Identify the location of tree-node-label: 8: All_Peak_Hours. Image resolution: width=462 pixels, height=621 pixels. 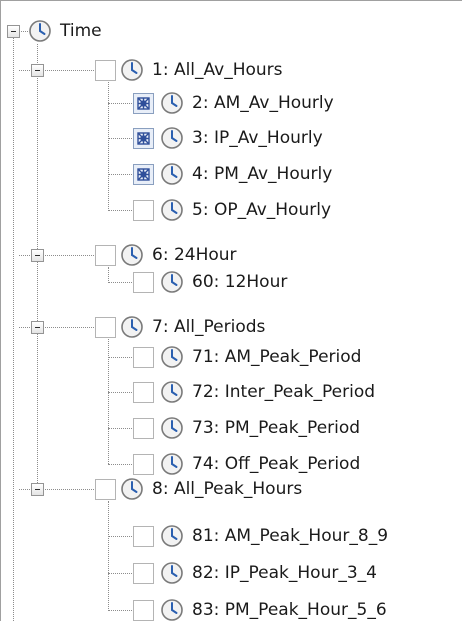
(227, 489).